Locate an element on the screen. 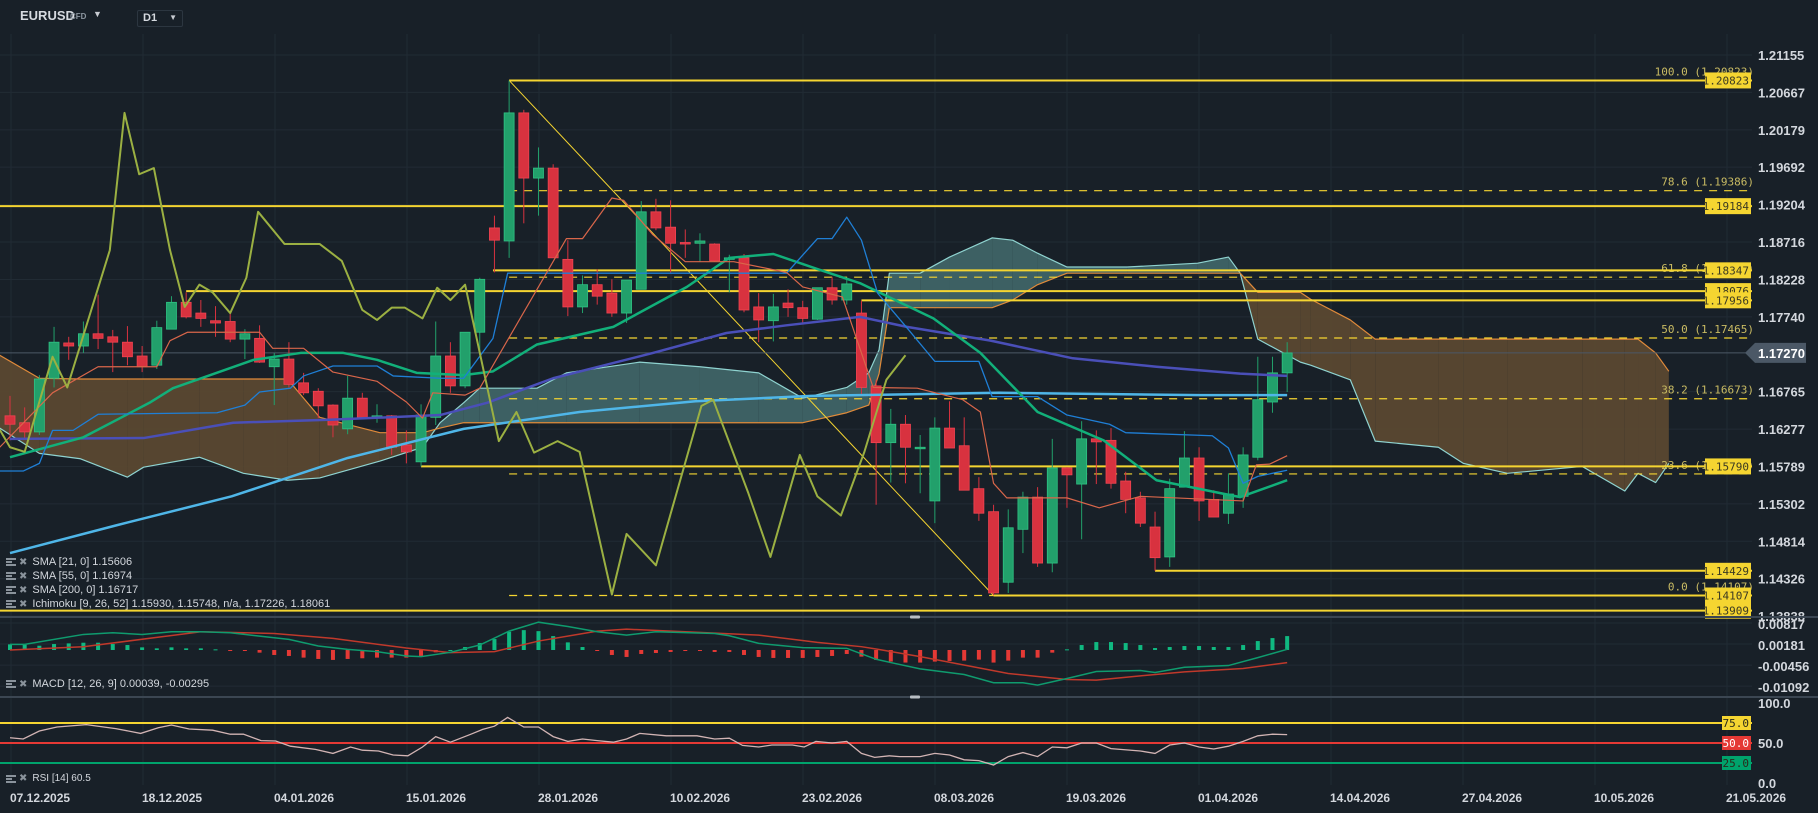 The height and width of the screenshot is (813, 1818). symbol-name: EURUSD is located at coordinates (47, 15).